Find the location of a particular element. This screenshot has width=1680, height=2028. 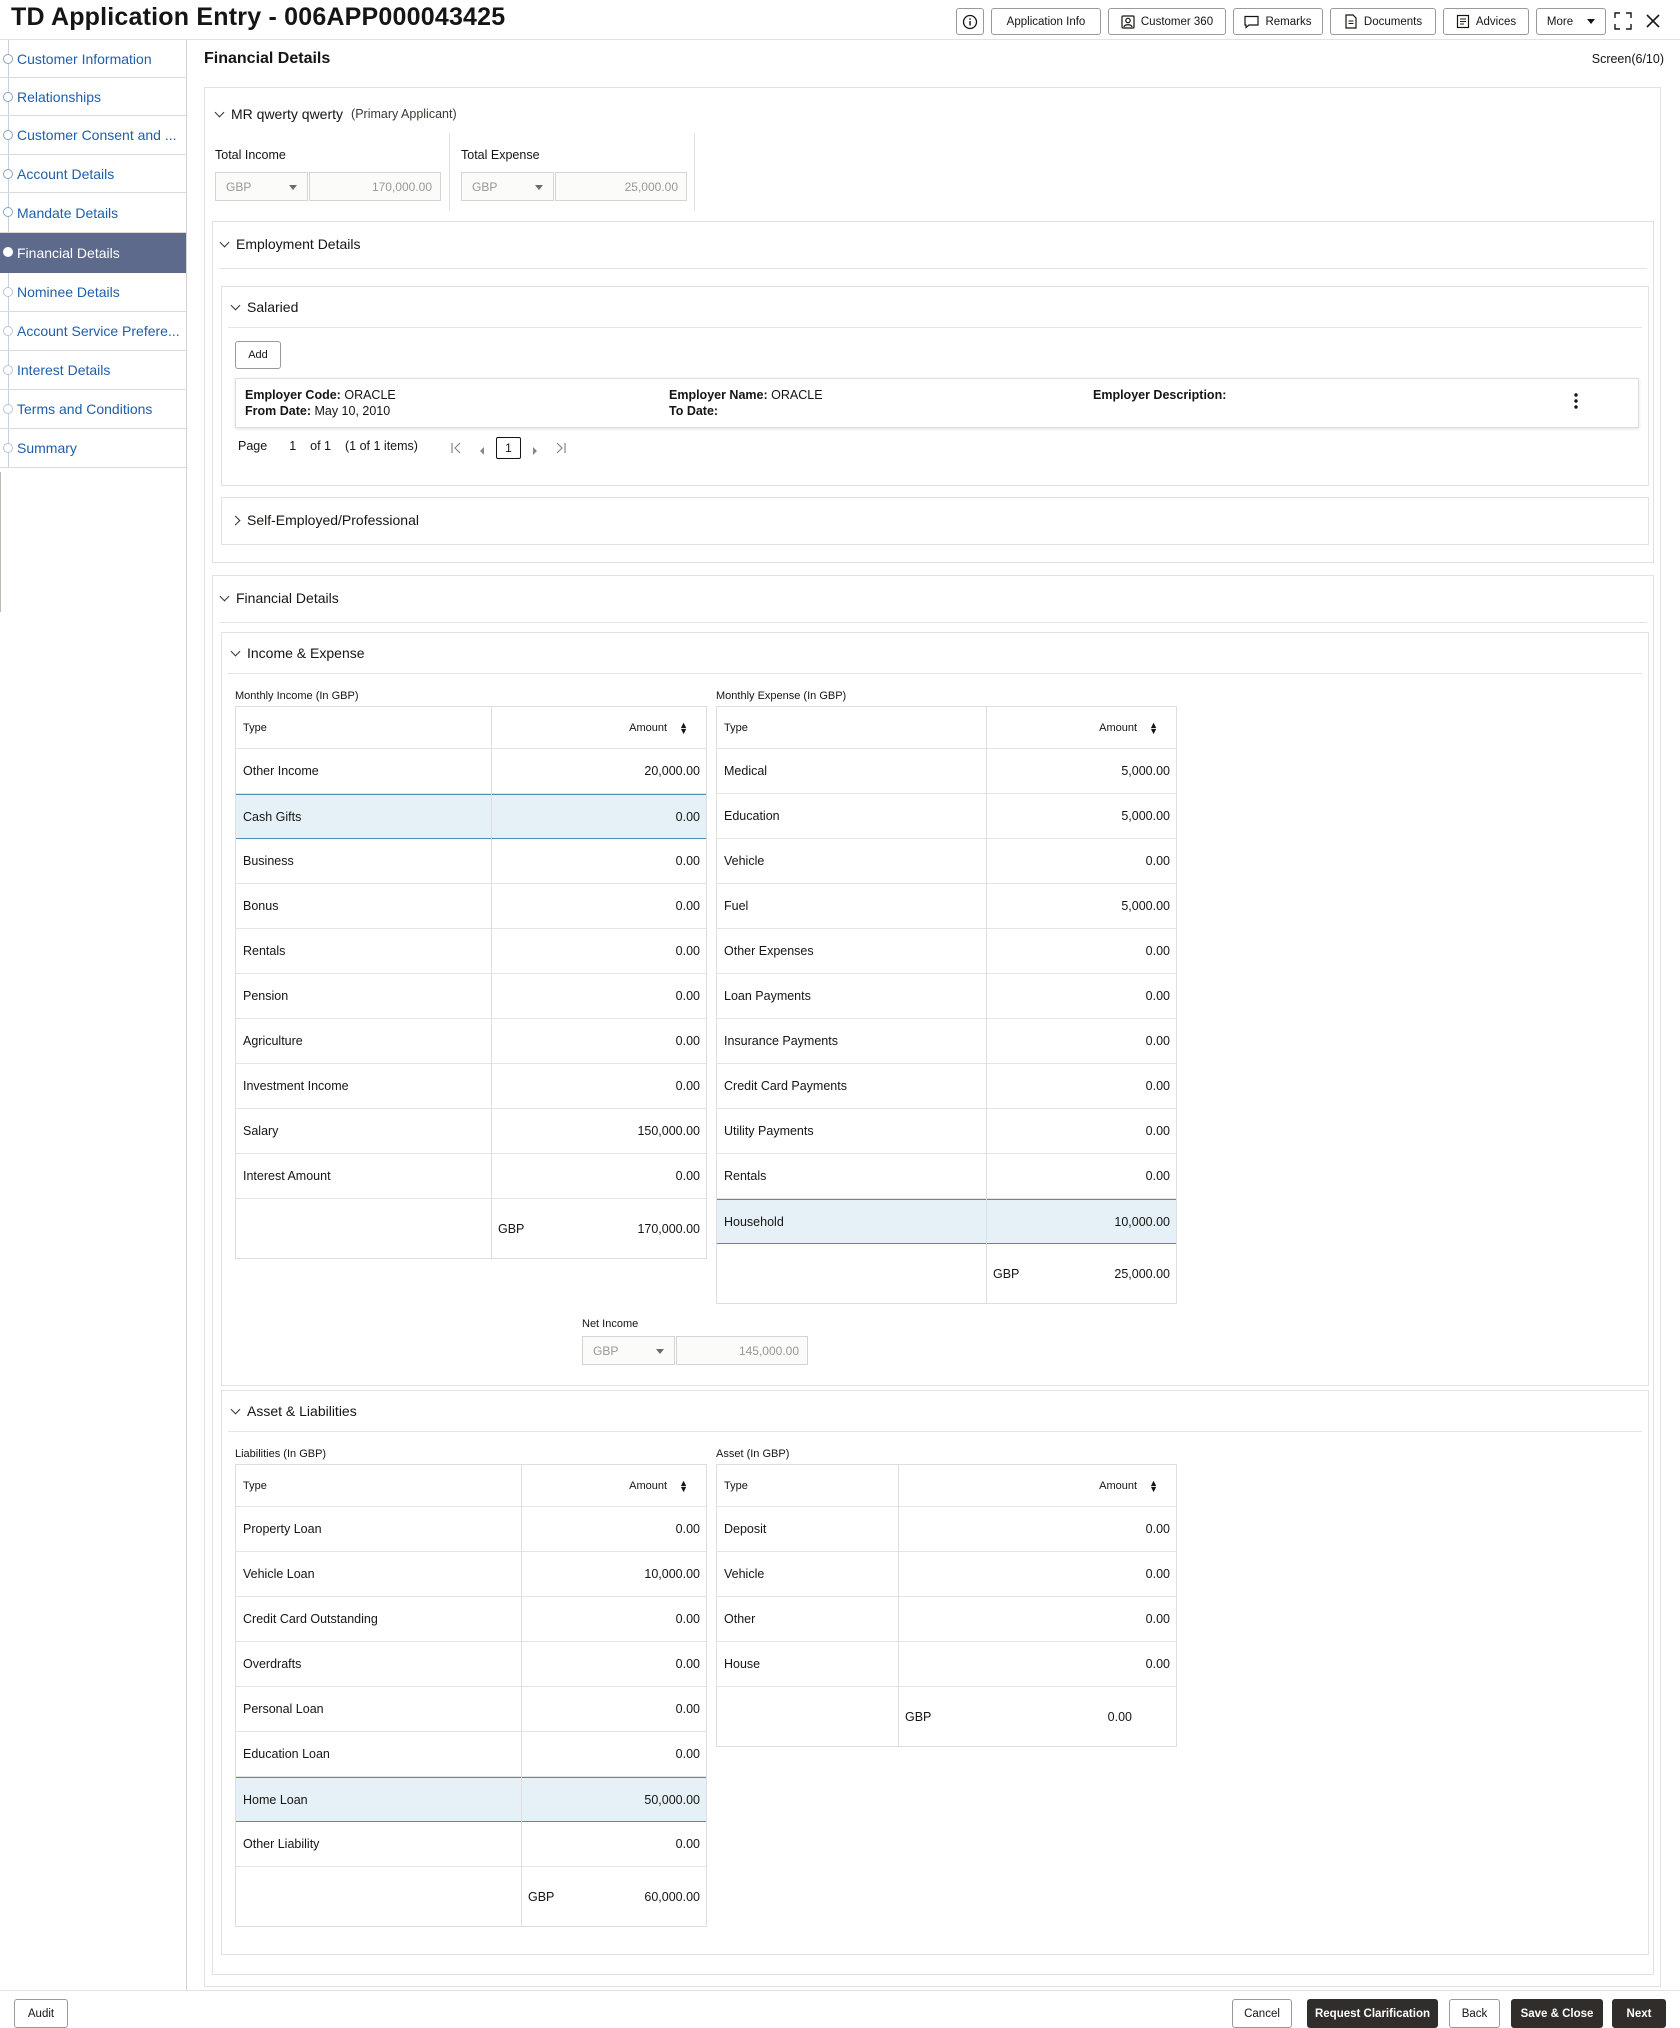

applicant-header: MR qwerty qwerty (Primary Applicant) is located at coordinates (335, 114).